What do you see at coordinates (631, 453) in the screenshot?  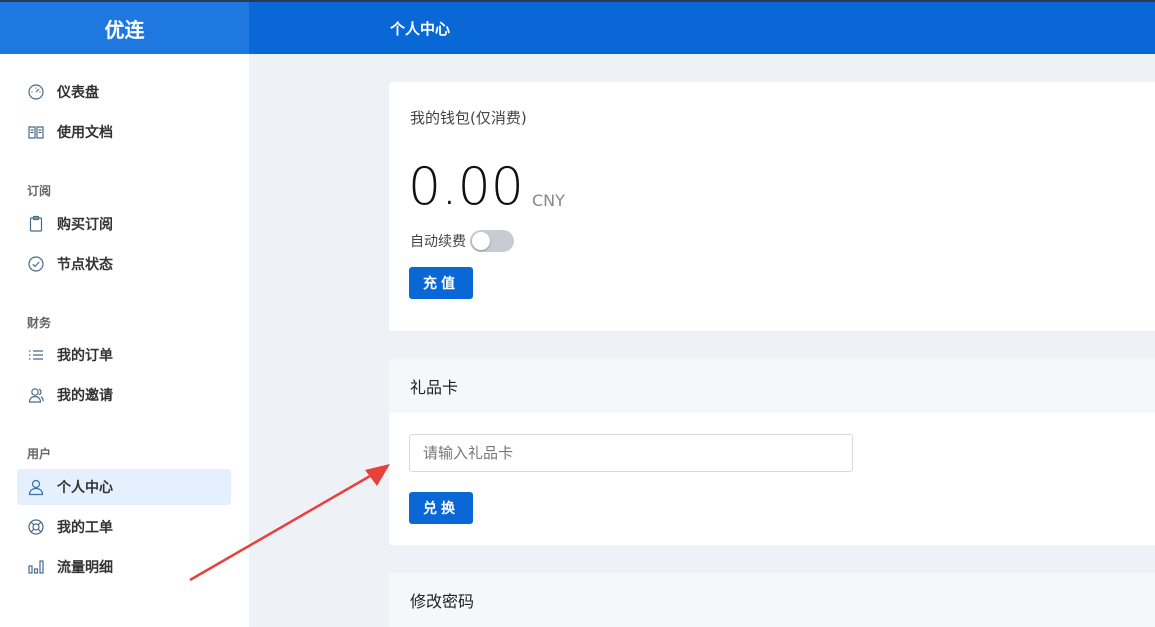 I see `gift-card-input` at bounding box center [631, 453].